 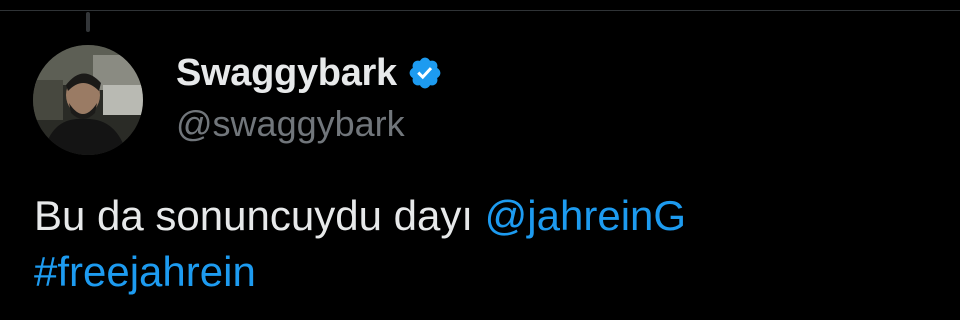 I want to click on author-handle: @swaggybark, so click(x=309, y=124).